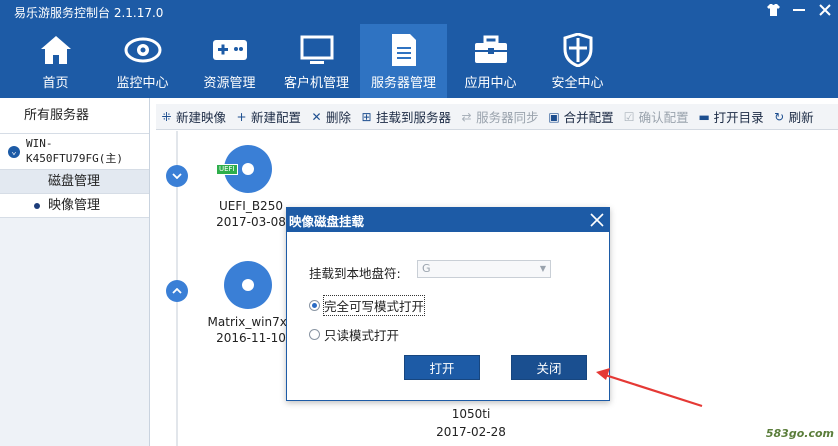 This screenshot has height=446, width=838. I want to click on uefi-badge: UEFI, so click(227, 169).